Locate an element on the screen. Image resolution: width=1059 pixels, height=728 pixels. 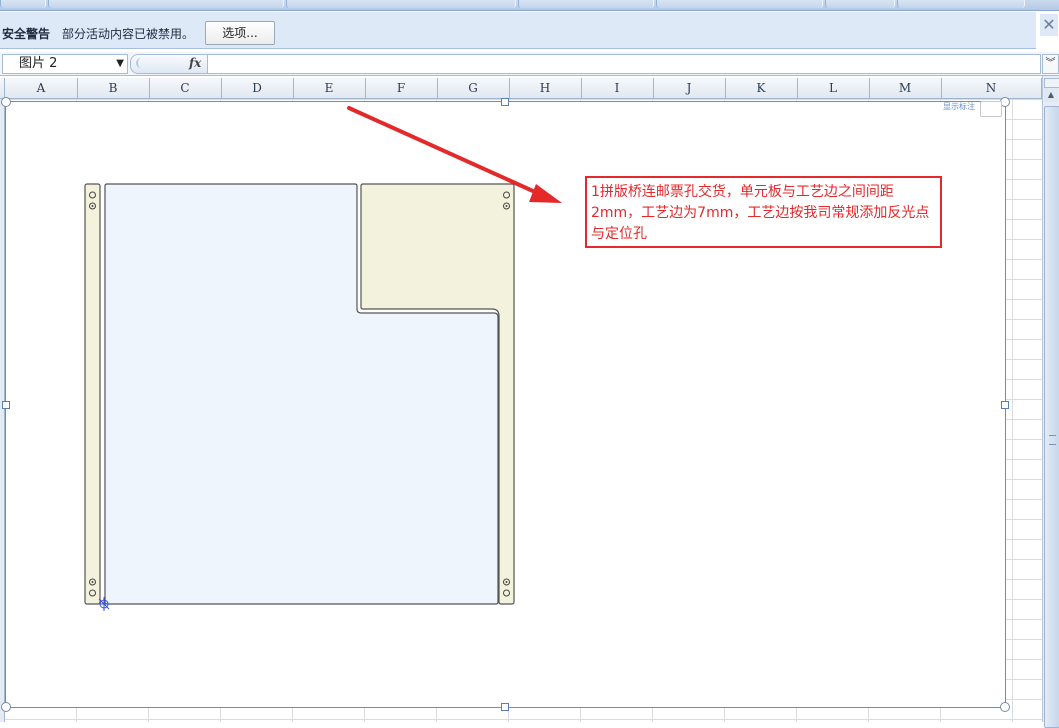
name-box-value: 图片 2 is located at coordinates (38, 63).